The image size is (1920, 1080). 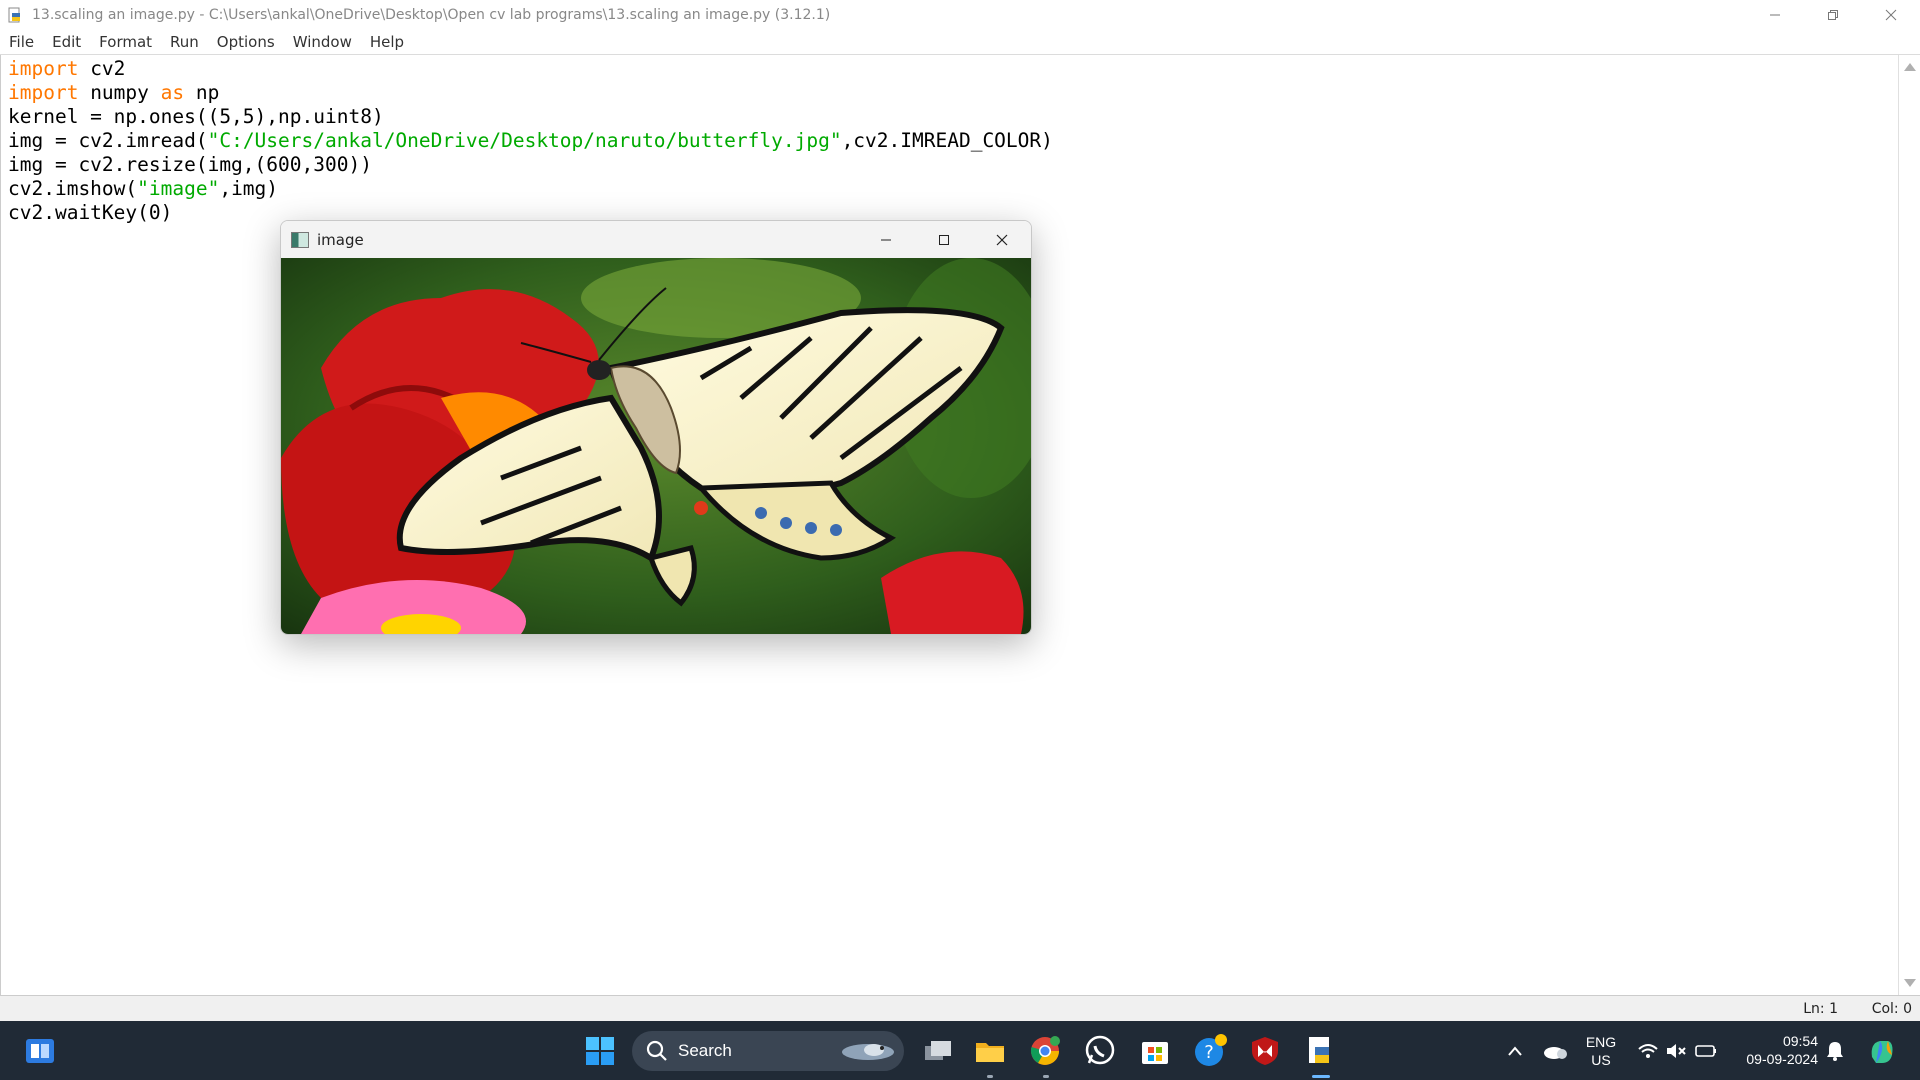 What do you see at coordinates (249, 188) in the screenshot?
I see `code-token: ,img)` at bounding box center [249, 188].